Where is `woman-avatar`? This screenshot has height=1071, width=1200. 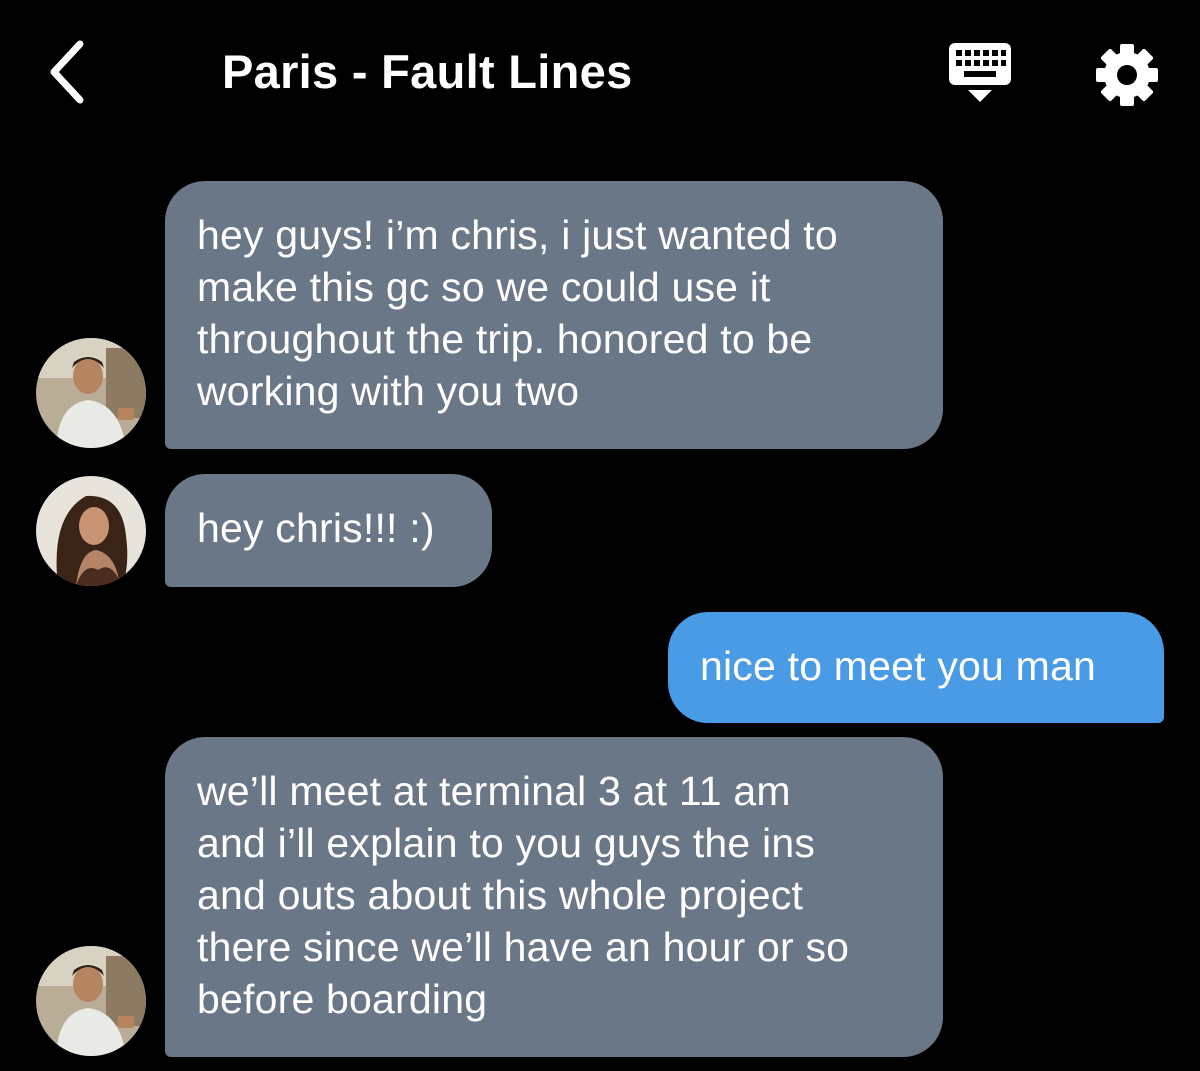
woman-avatar is located at coordinates (91, 531).